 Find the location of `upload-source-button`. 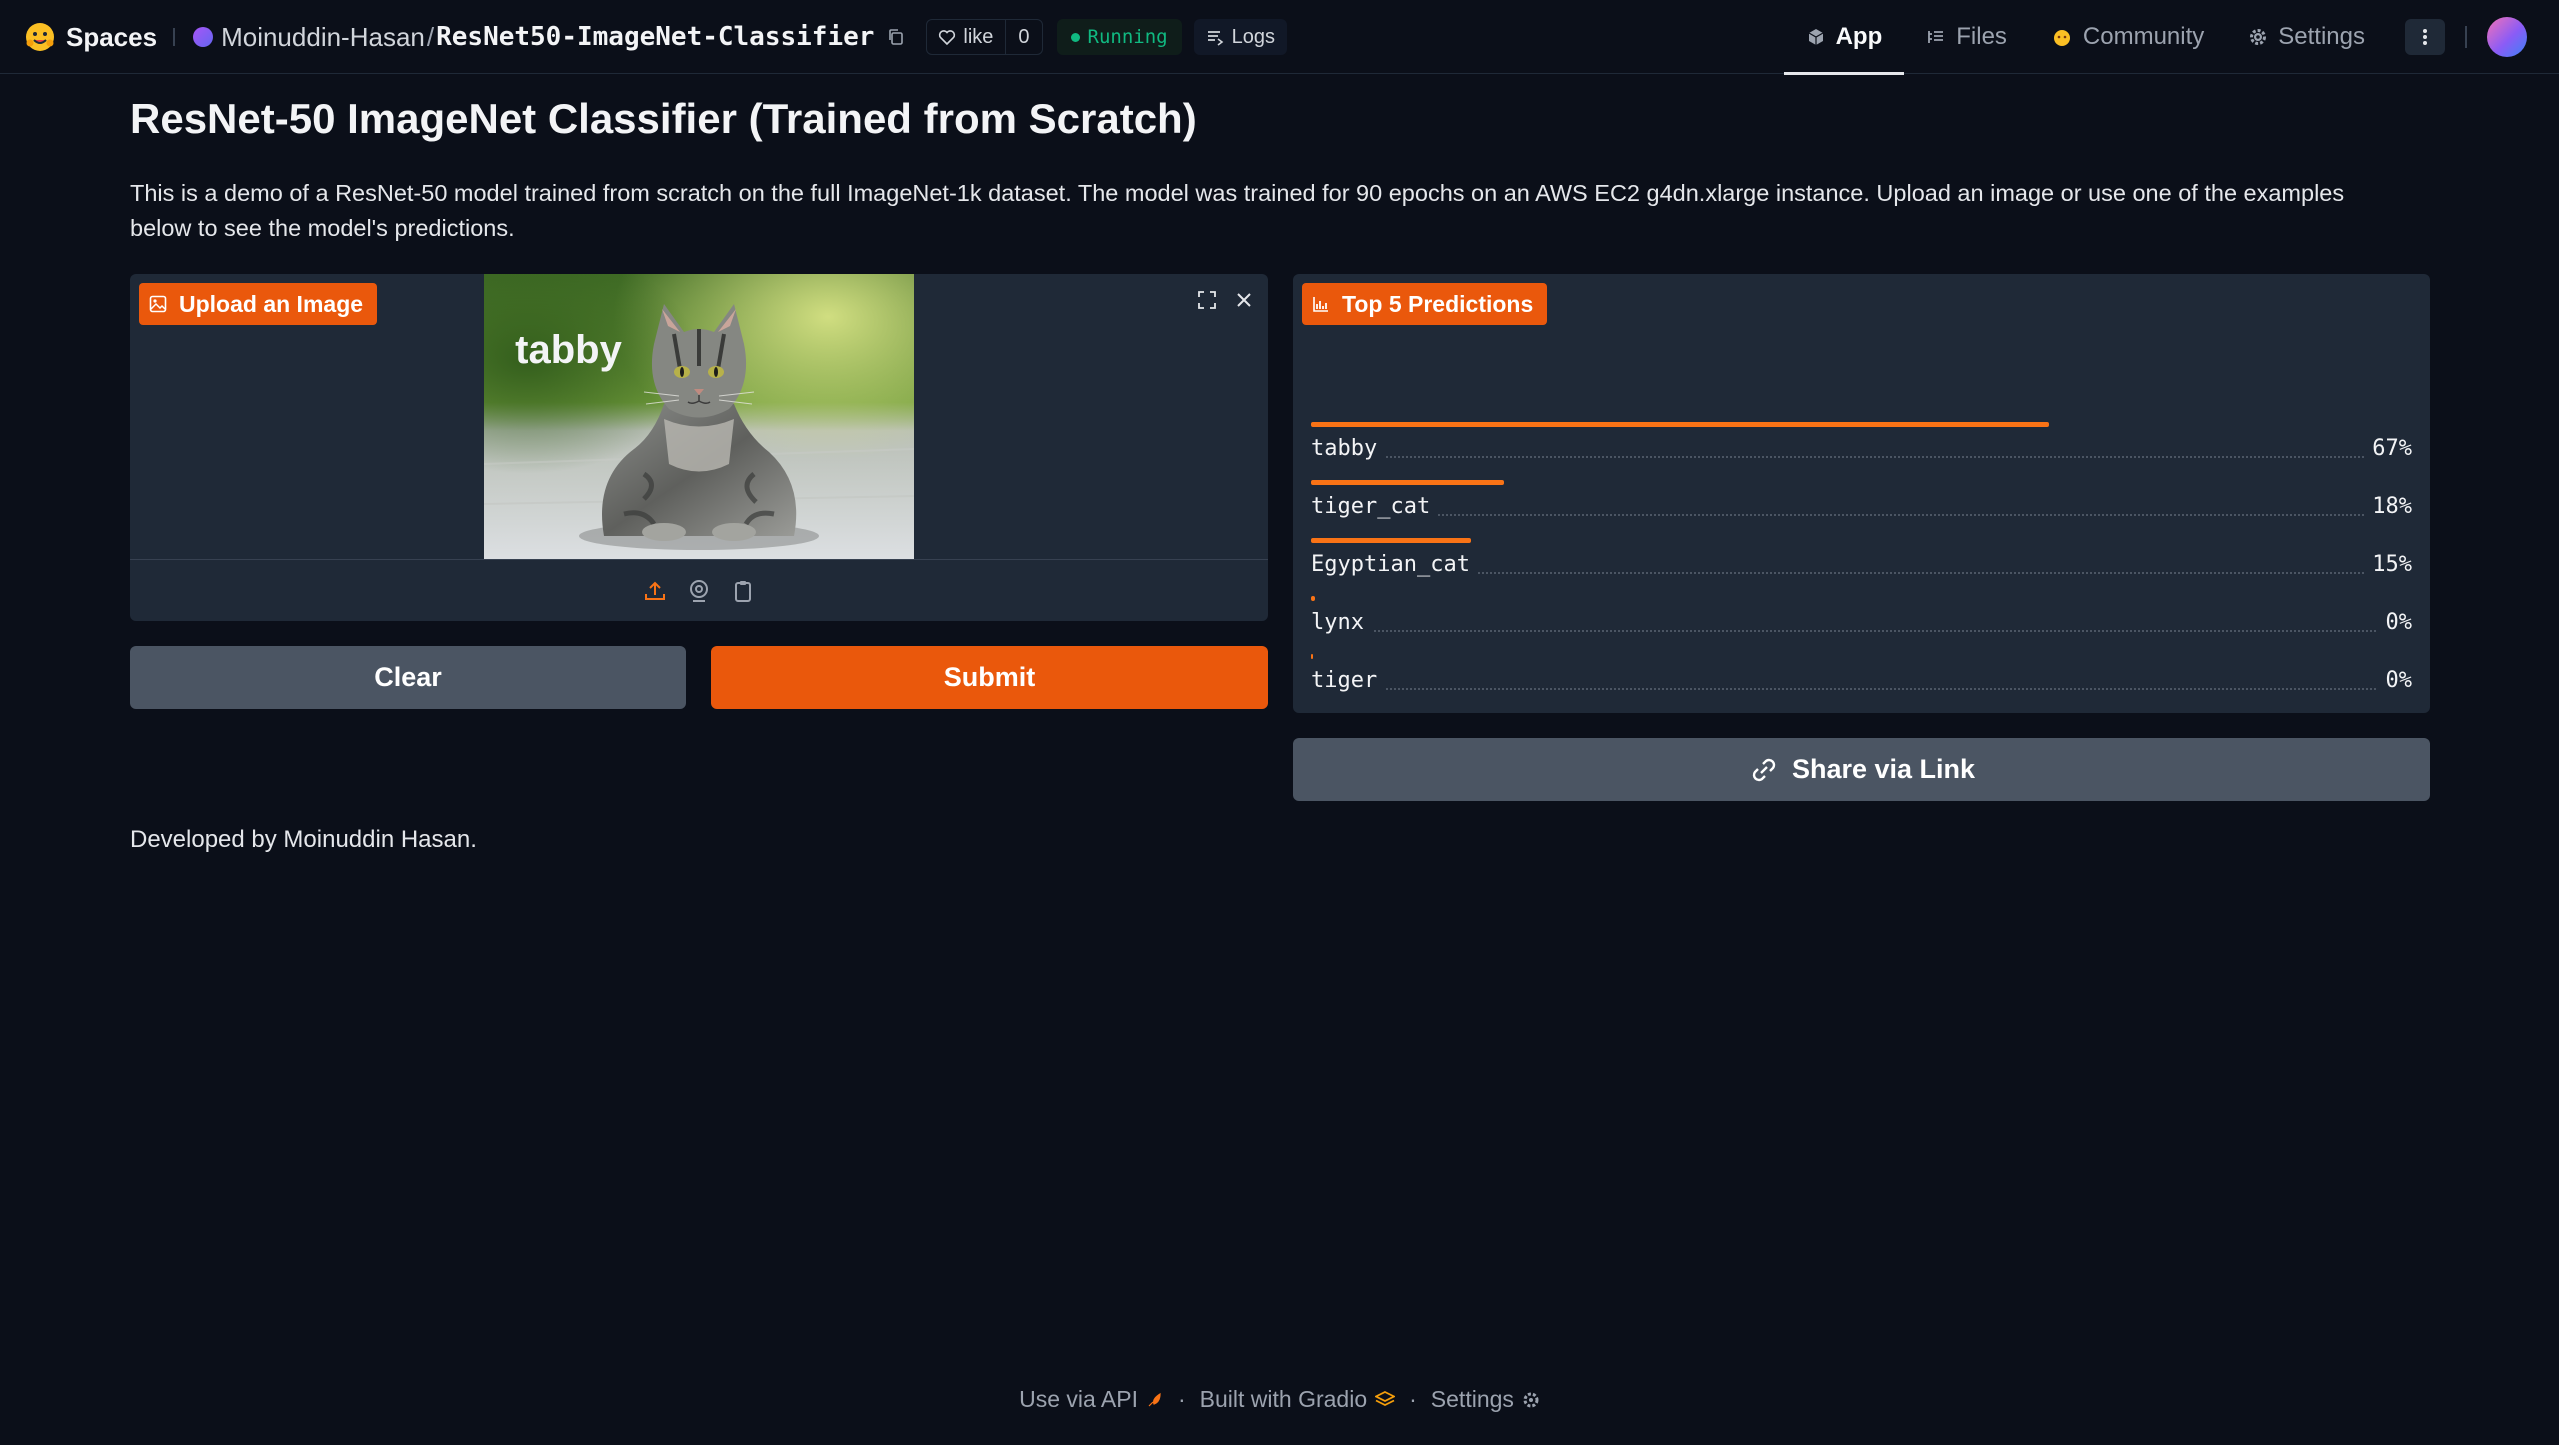

upload-source-button is located at coordinates (655, 591).